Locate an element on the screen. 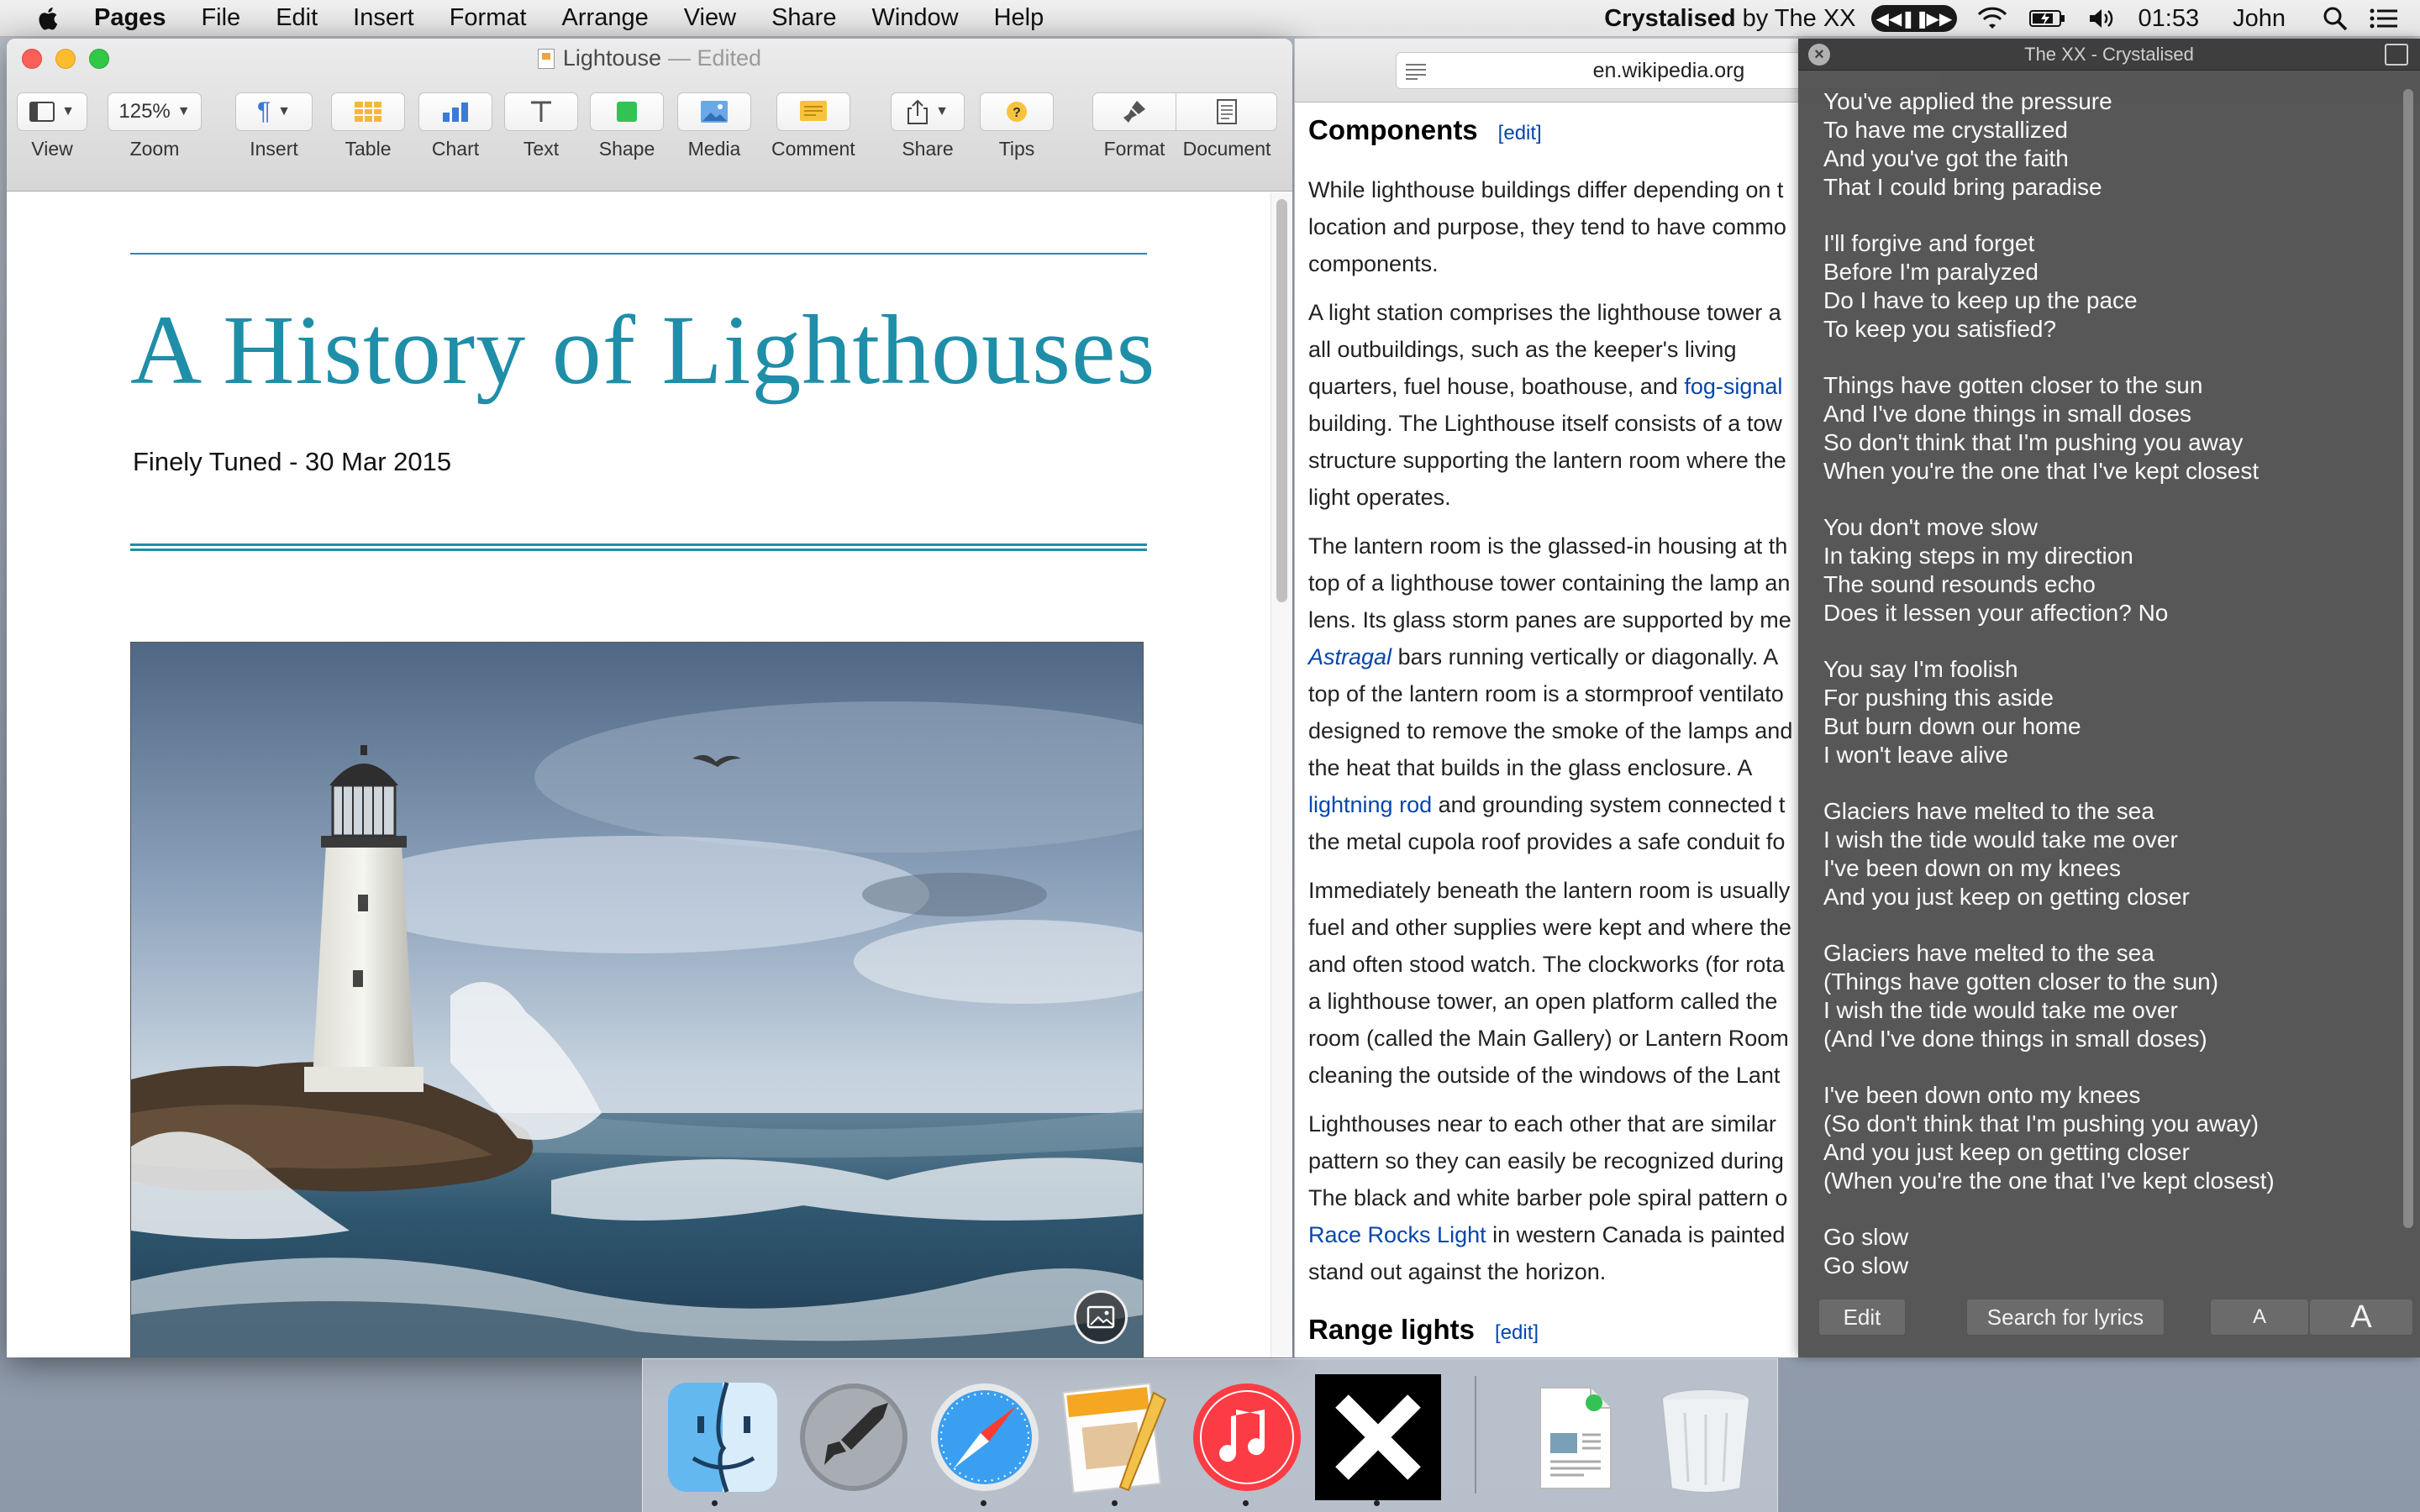 This screenshot has width=2420, height=1512. menu-file: File is located at coordinates (220, 18).